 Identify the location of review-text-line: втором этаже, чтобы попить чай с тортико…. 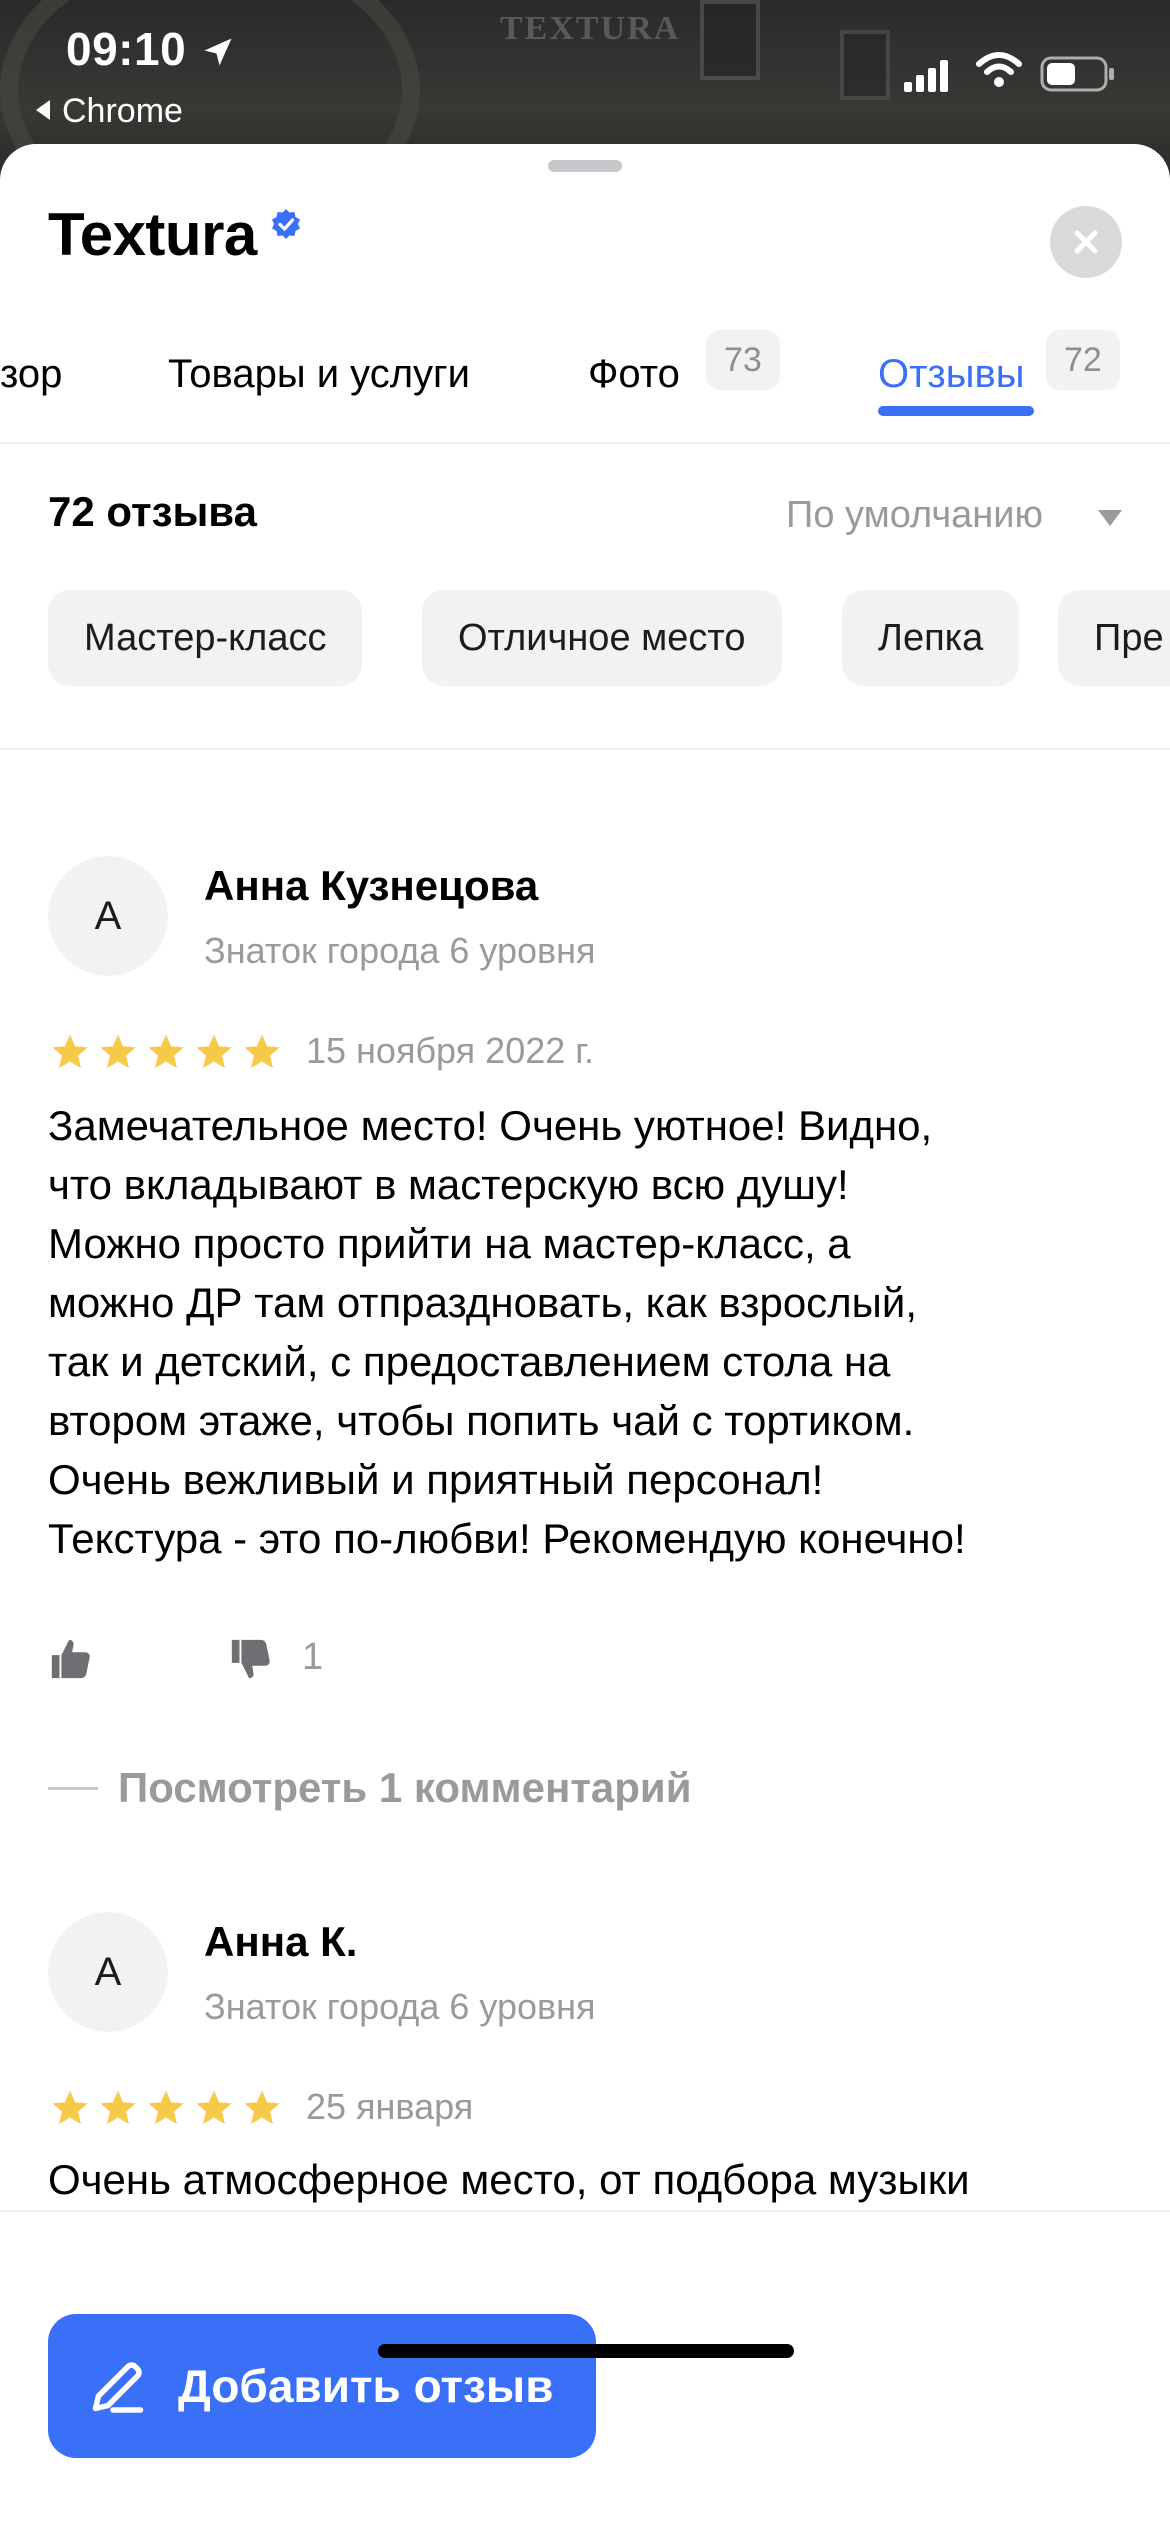
(481, 1420).